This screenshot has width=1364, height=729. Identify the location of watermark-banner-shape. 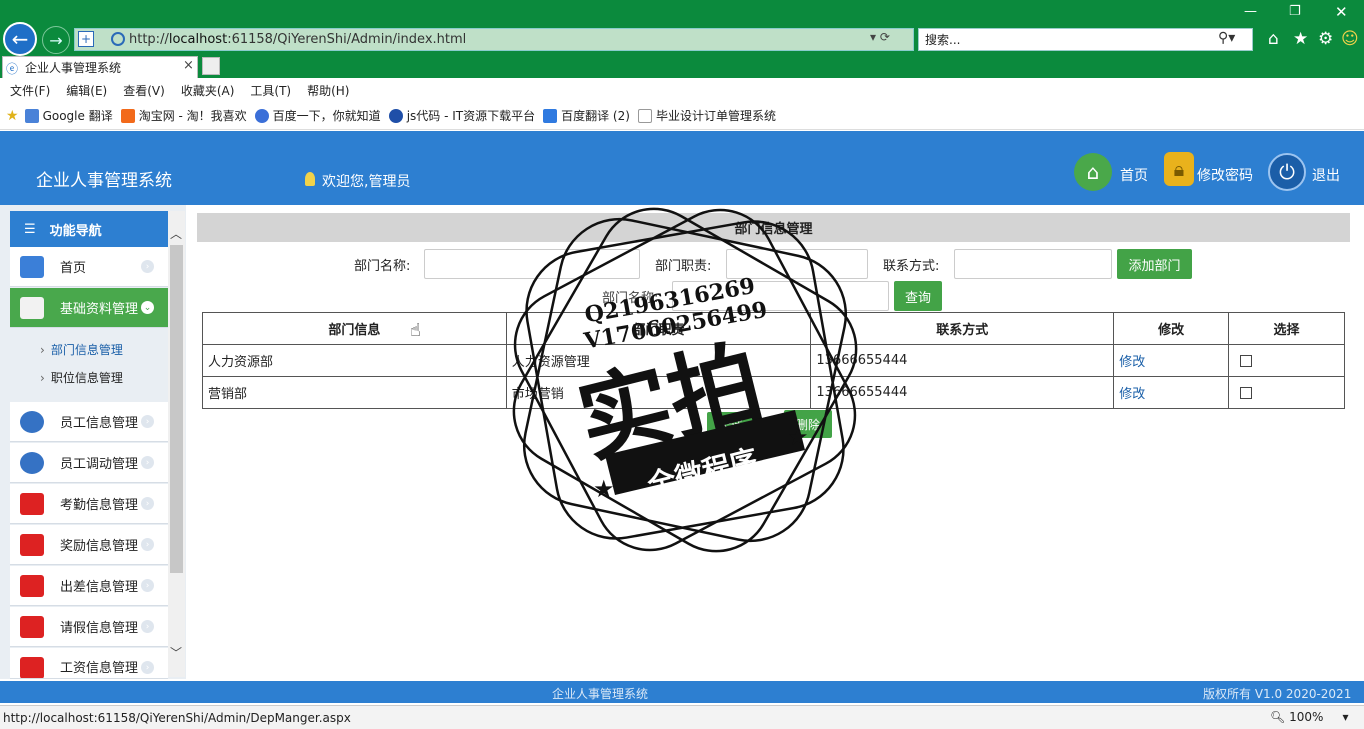
(705, 452).